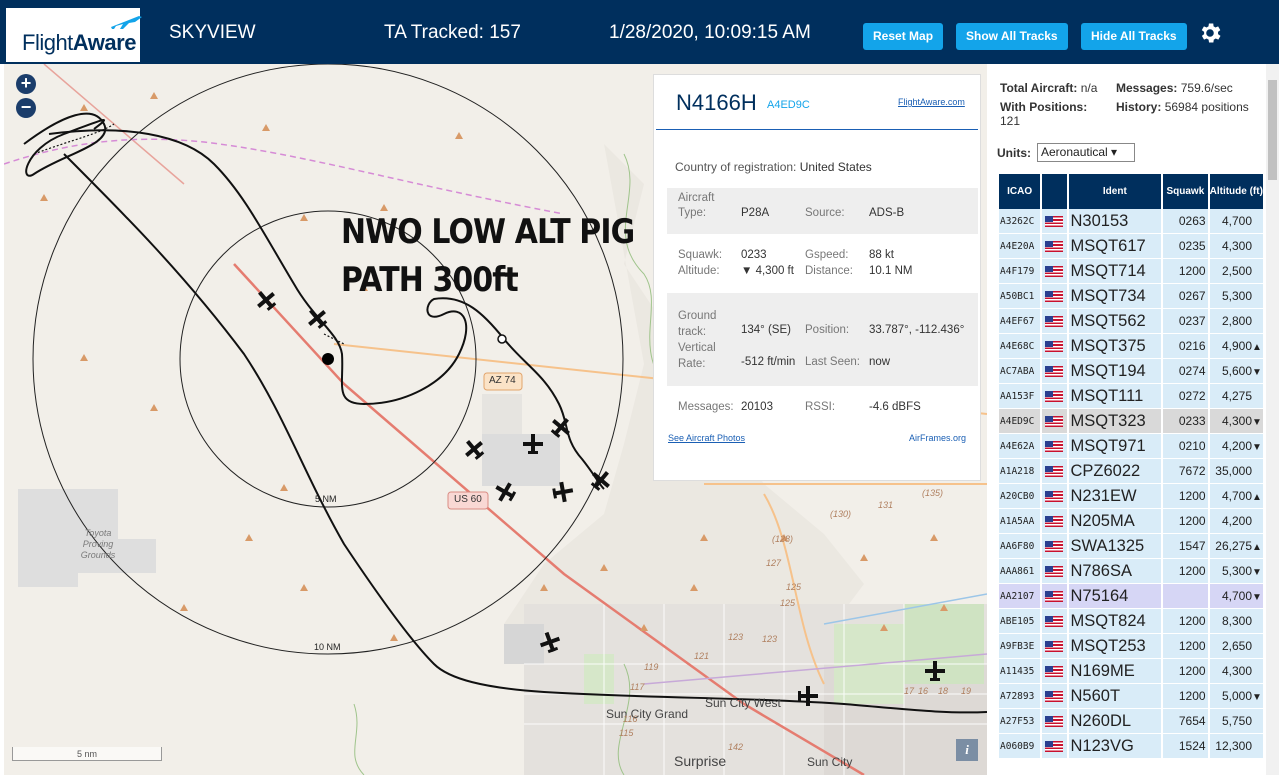 Image resolution: width=1279 pixels, height=775 pixels. Describe the element at coordinates (1132, 546) in the screenshot. I see `table-row: AA6F80 SWA1325 1547 26,275▲` at that location.